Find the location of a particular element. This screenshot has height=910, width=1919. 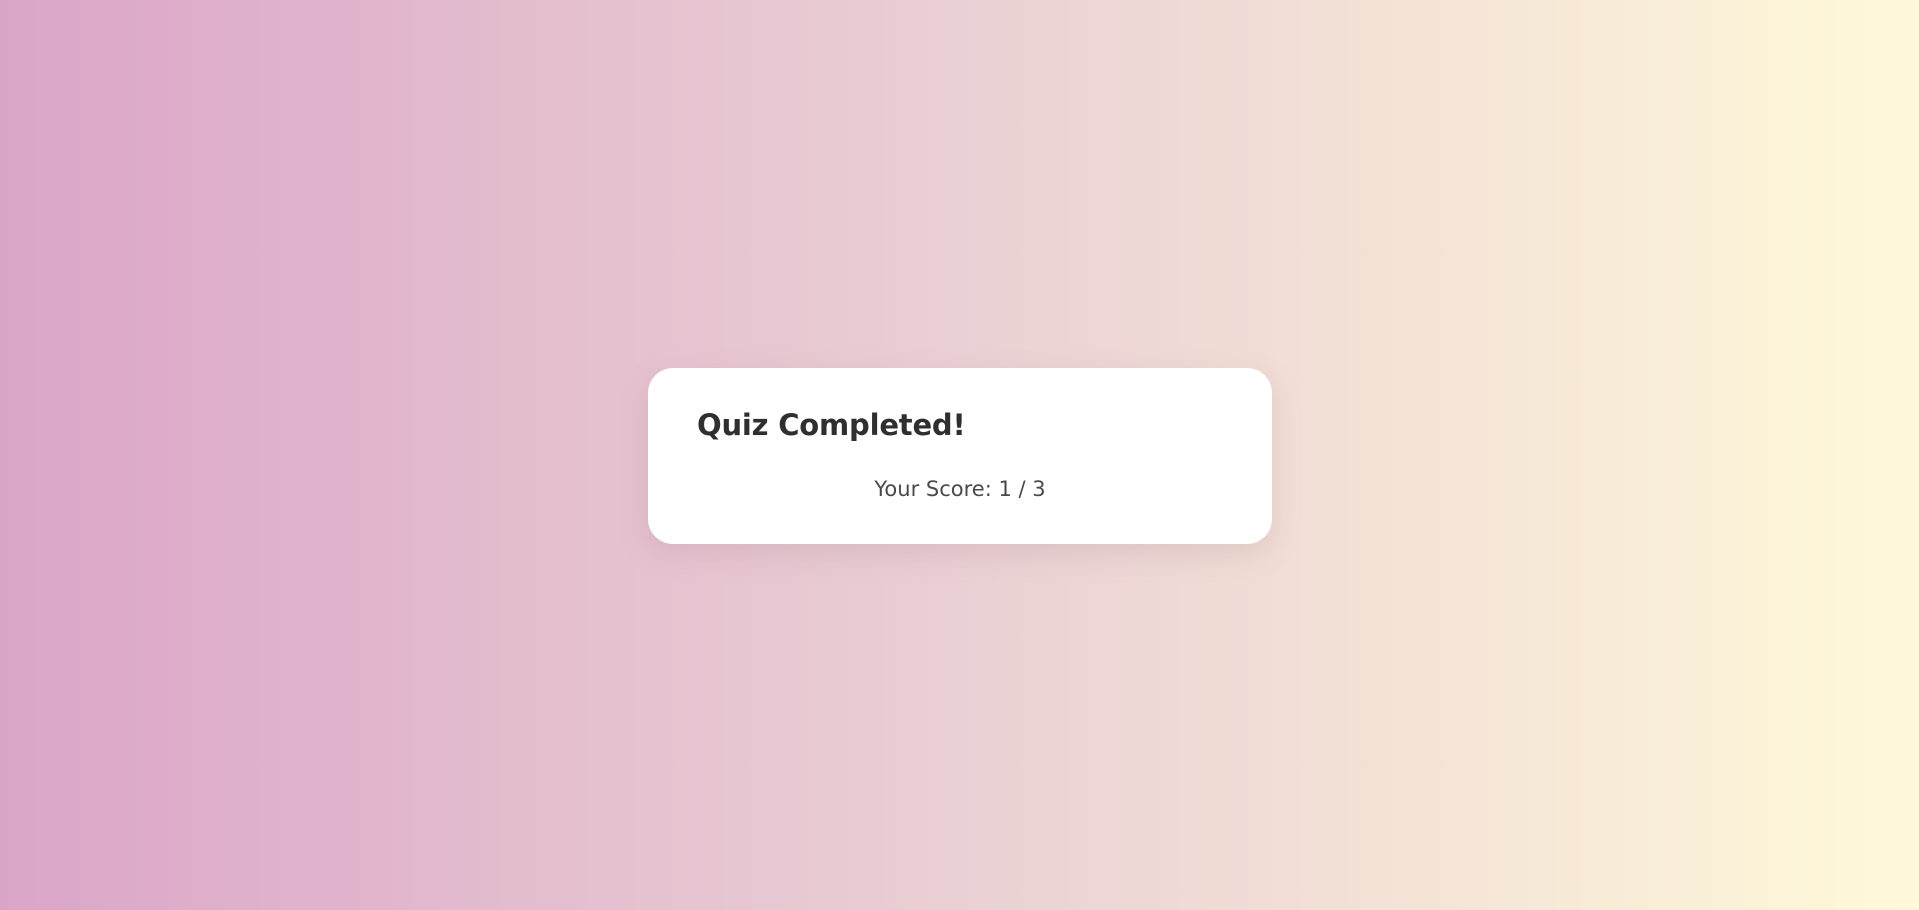

quiz-result-card: Quiz Completed! Your Score: 1 / 3 is located at coordinates (960, 456).